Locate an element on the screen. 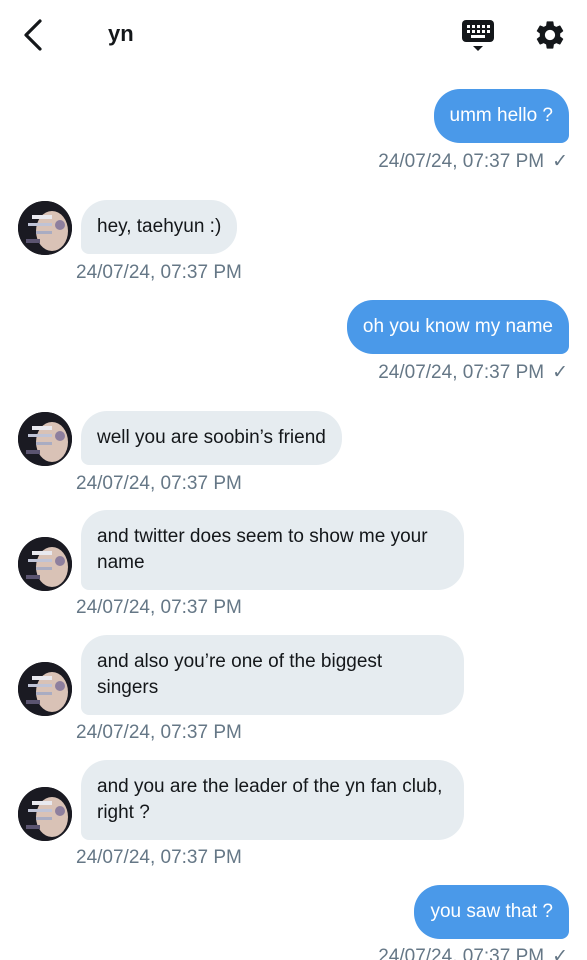 The image size is (587, 960). message-sent: you saw that ? is located at coordinates (491, 912).